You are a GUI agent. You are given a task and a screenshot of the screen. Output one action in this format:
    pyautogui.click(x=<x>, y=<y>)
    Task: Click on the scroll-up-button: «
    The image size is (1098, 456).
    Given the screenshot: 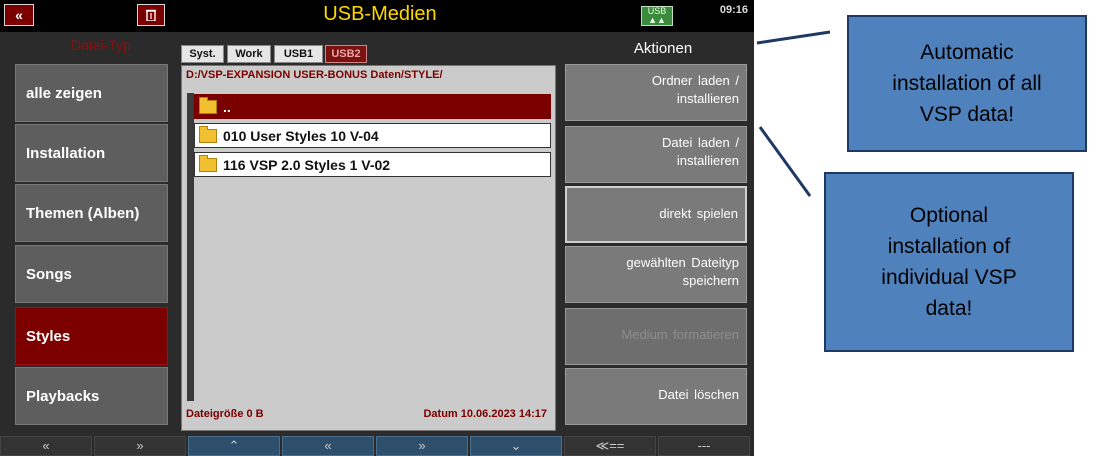 What is the action you would take?
    pyautogui.click(x=328, y=446)
    